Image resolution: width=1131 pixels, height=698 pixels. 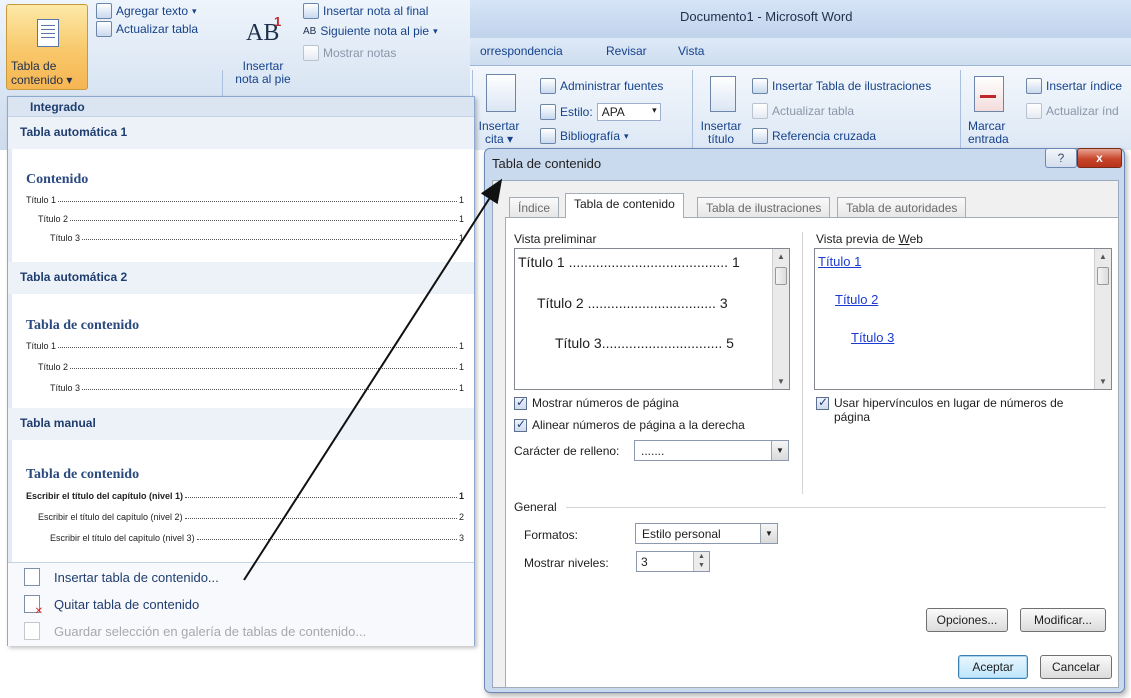 I want to click on annotation-arrow, so click(x=373, y=379).